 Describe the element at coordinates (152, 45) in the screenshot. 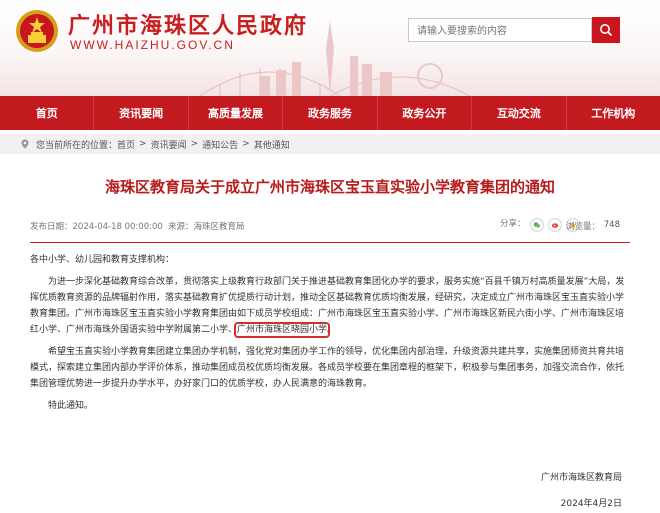

I see `site-domain: WWW.HAIZHU.GOV.CN` at that location.